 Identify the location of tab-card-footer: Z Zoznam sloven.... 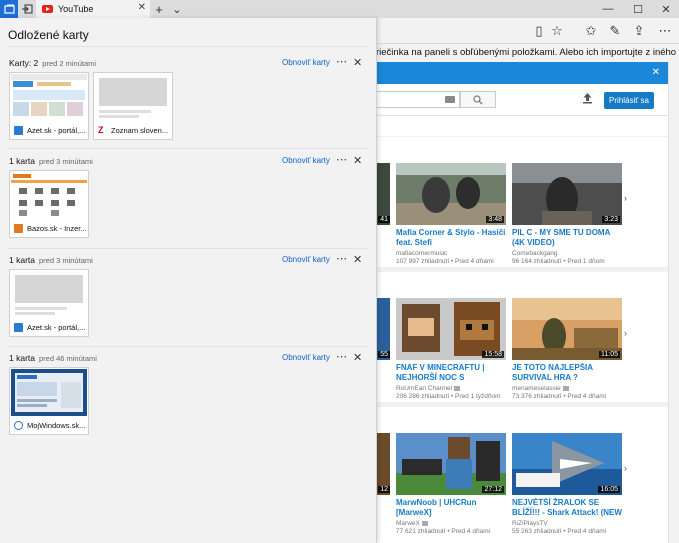
(133, 130).